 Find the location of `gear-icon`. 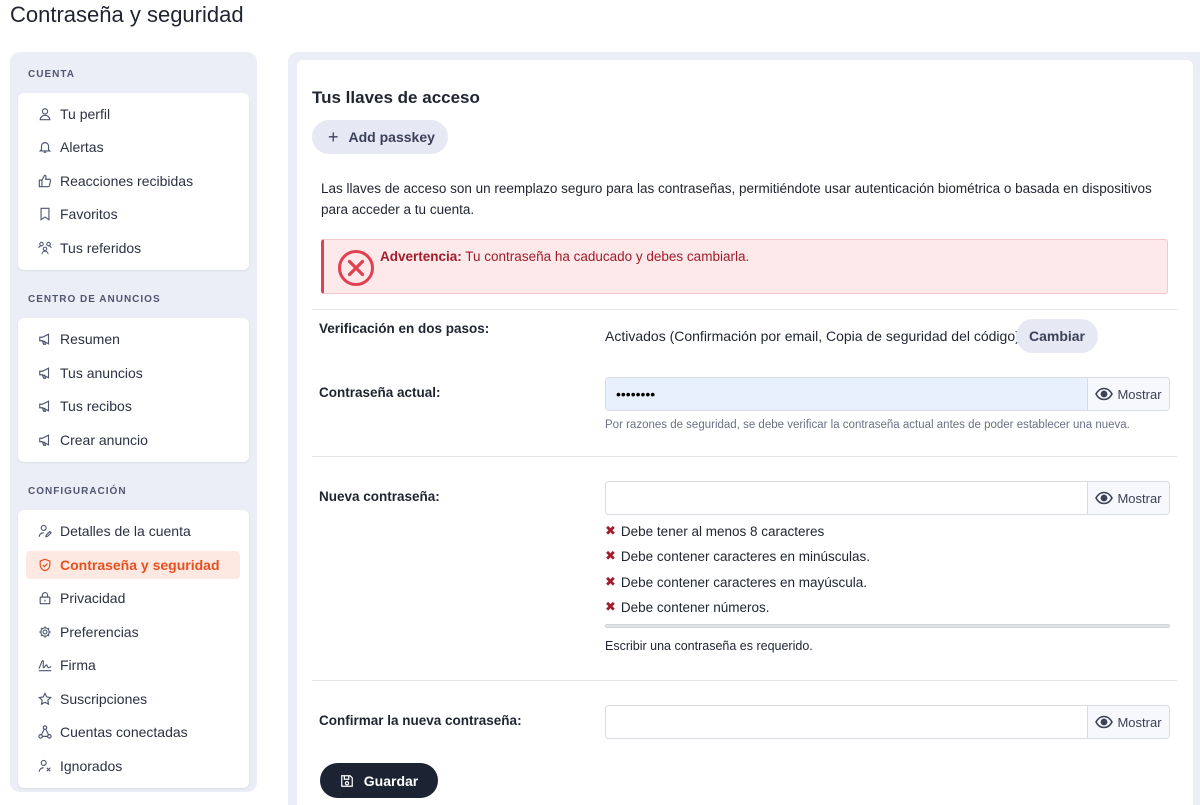

gear-icon is located at coordinates (45, 632).